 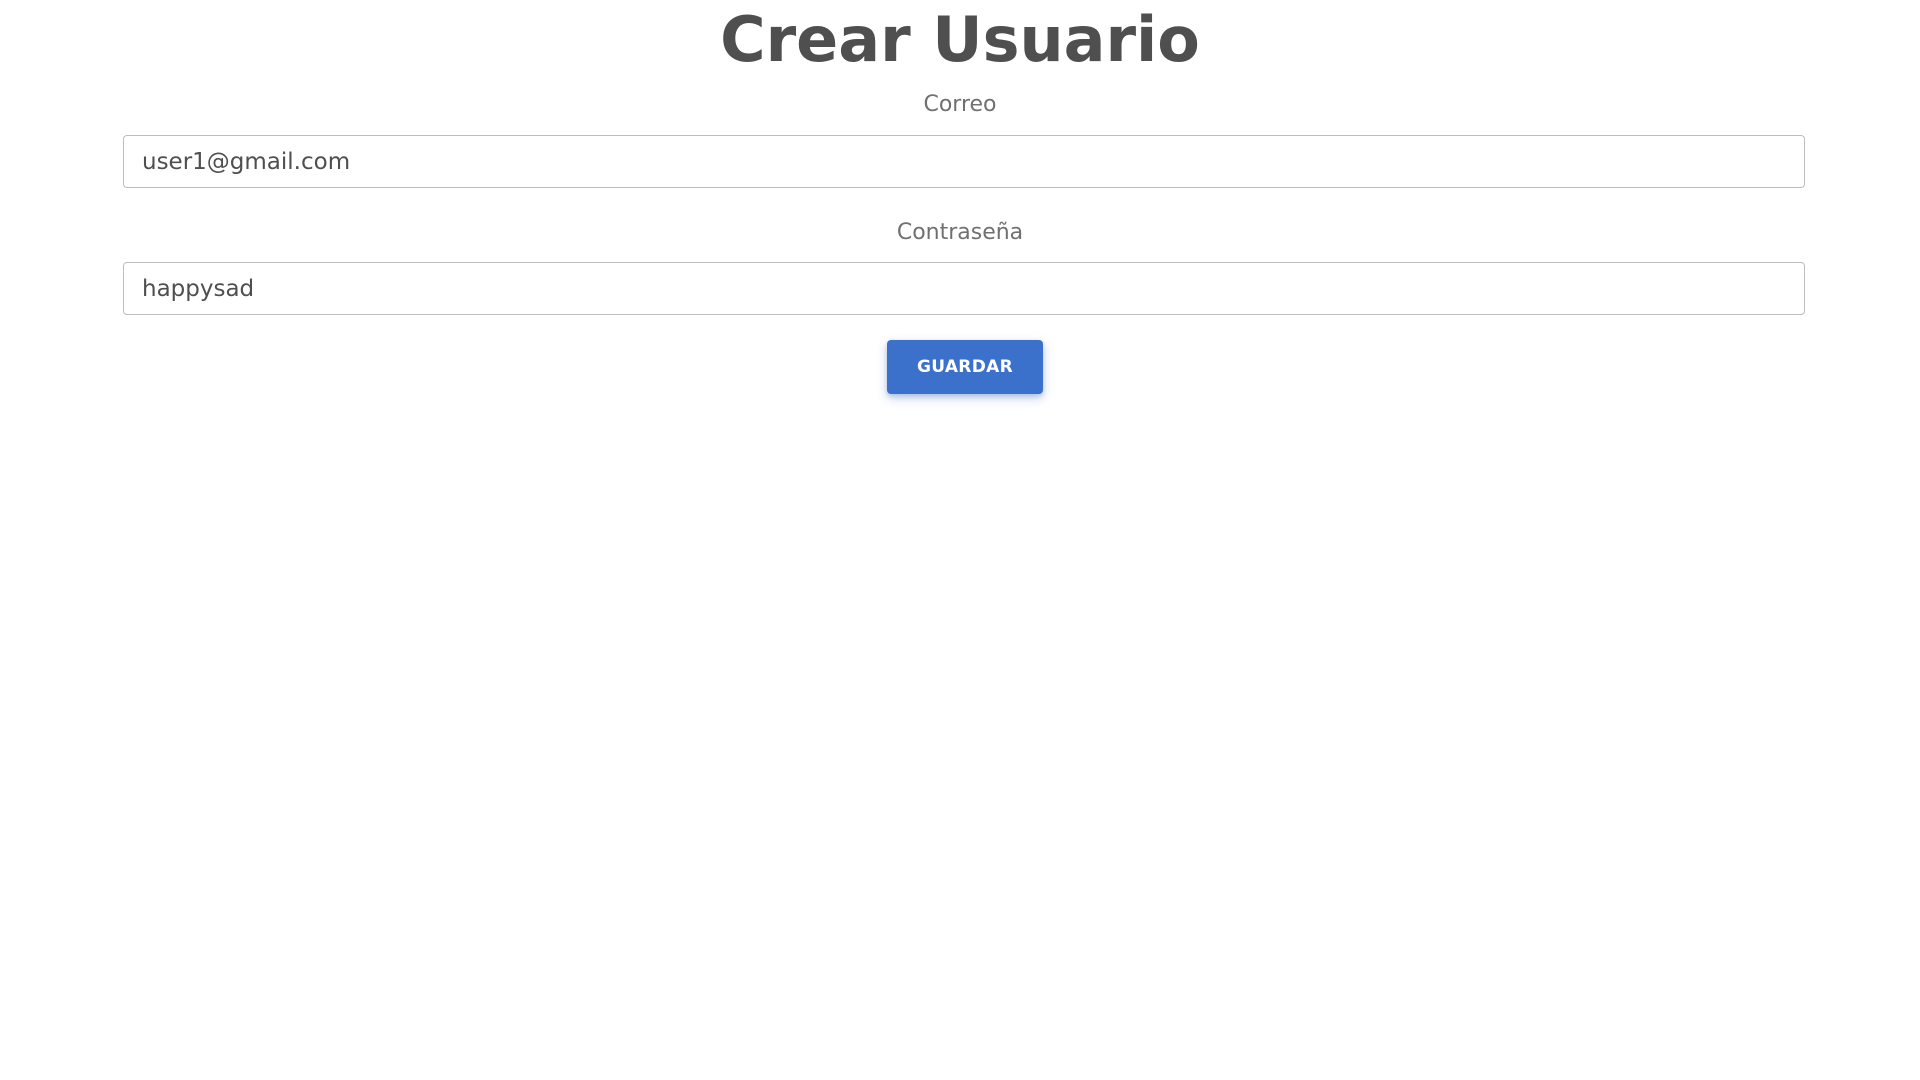 I want to click on save-button: GUARDAR, so click(x=965, y=367).